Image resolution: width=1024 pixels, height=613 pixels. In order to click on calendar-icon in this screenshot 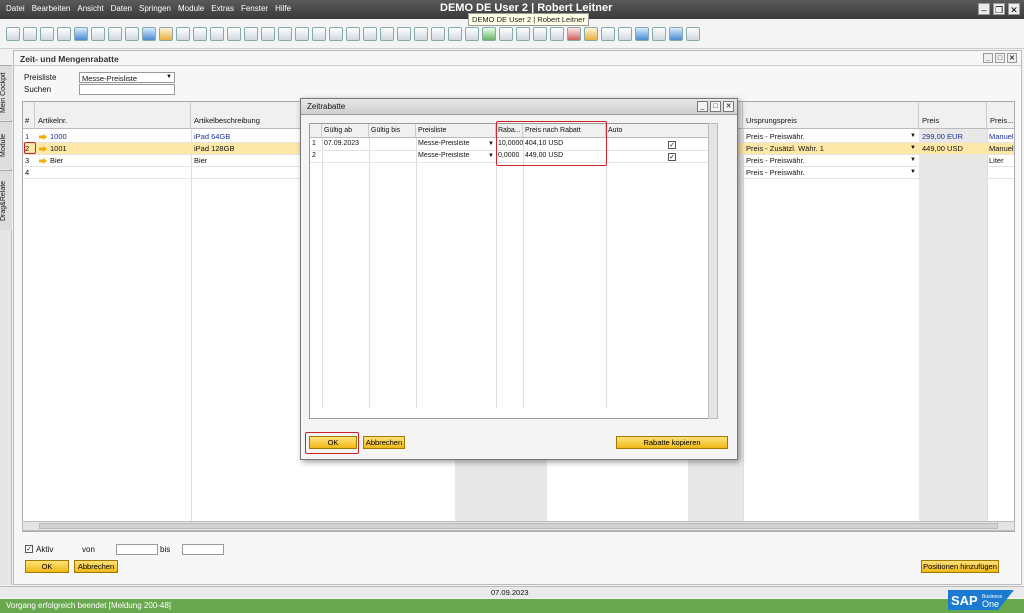, I will do `click(591, 33)`.